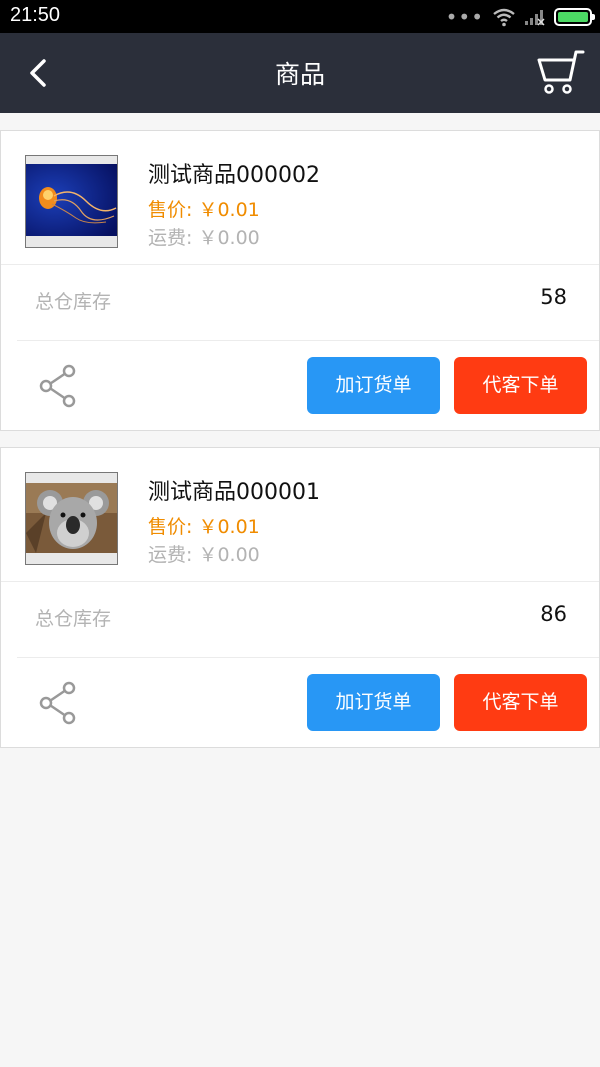 The height and width of the screenshot is (1067, 600). I want to click on nav-bar: 商品, so click(300, 73).